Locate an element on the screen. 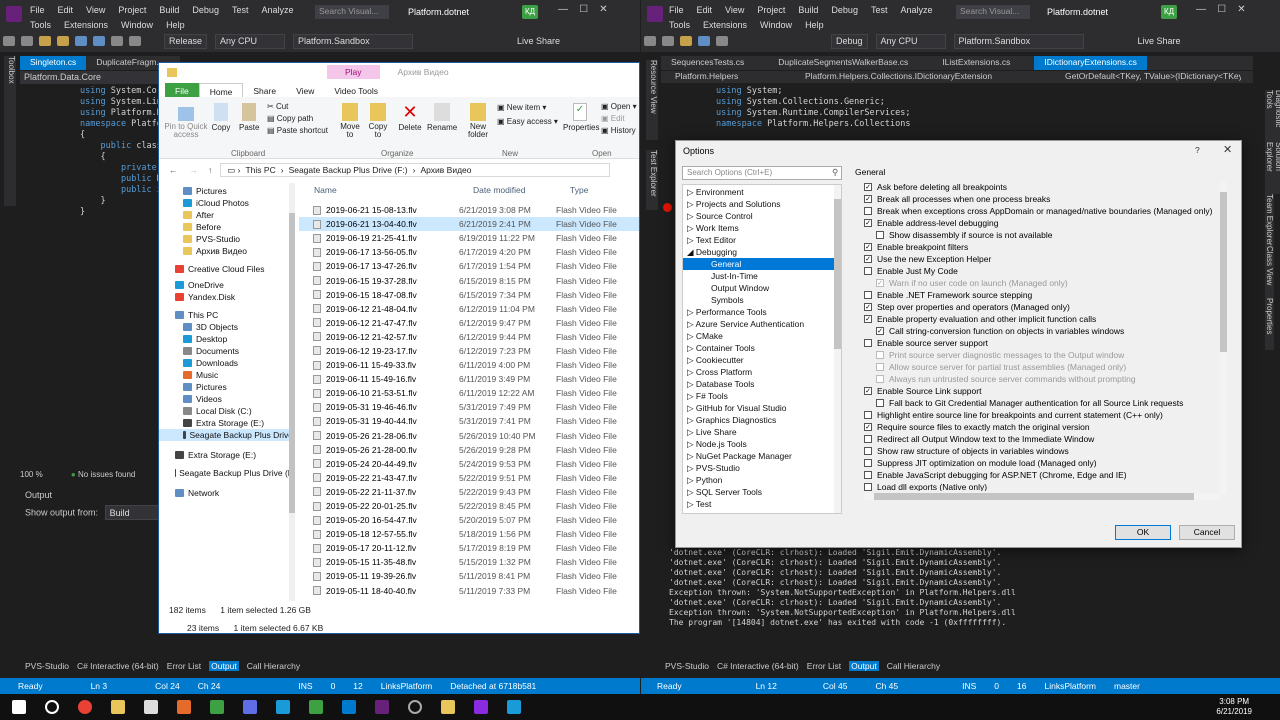 This screenshot has width=1280, height=720. tree-item-output-window: Output Window is located at coordinates (762, 288).